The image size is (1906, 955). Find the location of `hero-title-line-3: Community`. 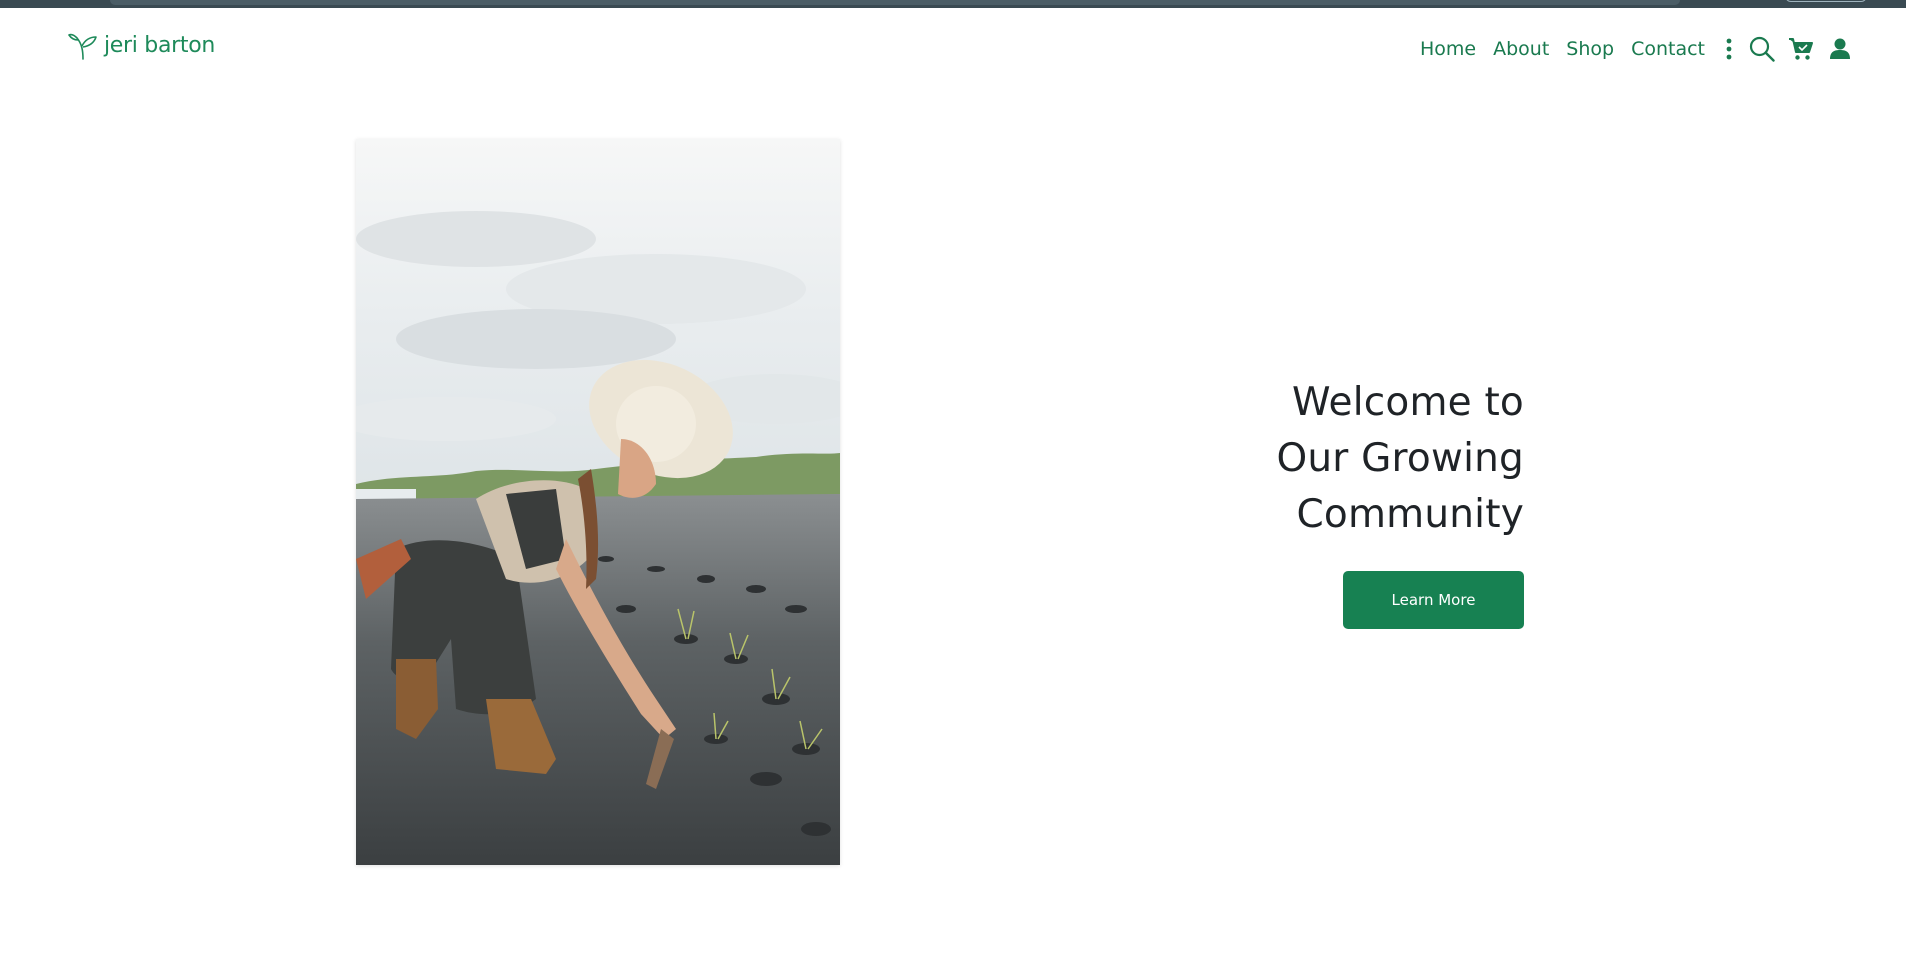

hero-title-line-3: Community is located at coordinates (1410, 514).